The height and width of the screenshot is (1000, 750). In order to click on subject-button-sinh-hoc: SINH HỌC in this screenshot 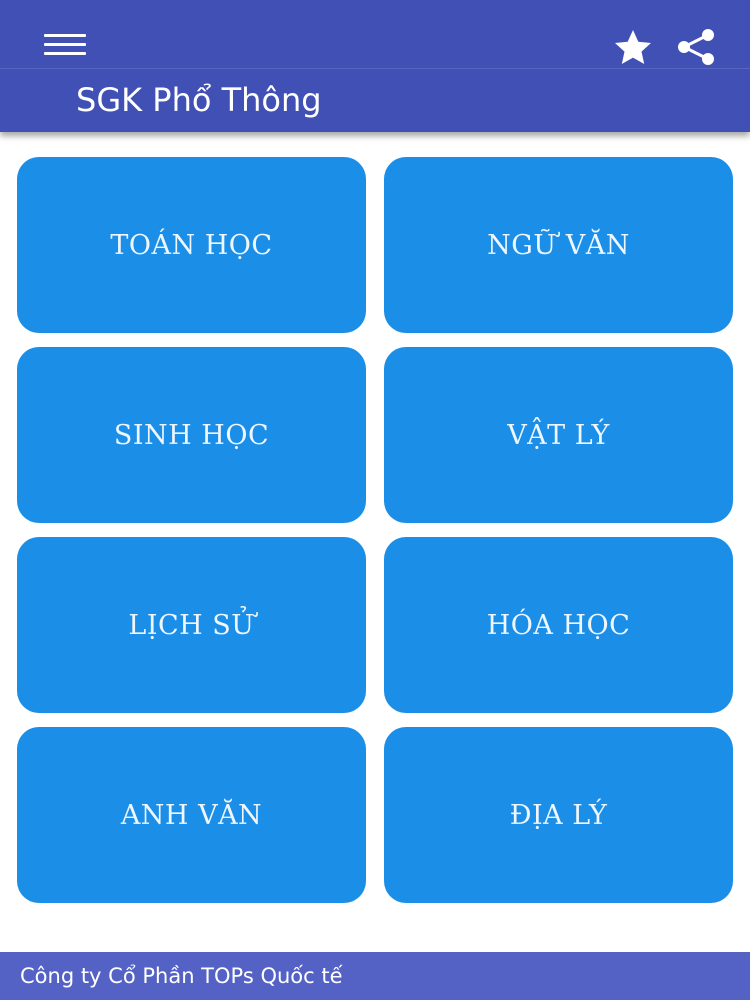, I will do `click(191, 435)`.